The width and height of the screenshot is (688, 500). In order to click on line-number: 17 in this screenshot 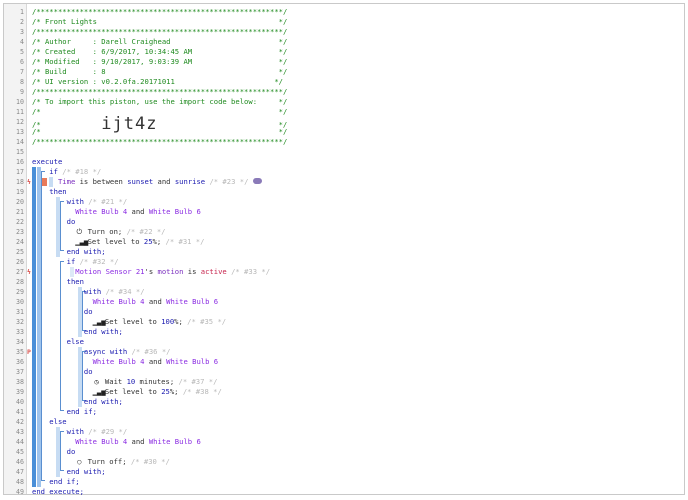, I will do `click(20, 172)`.